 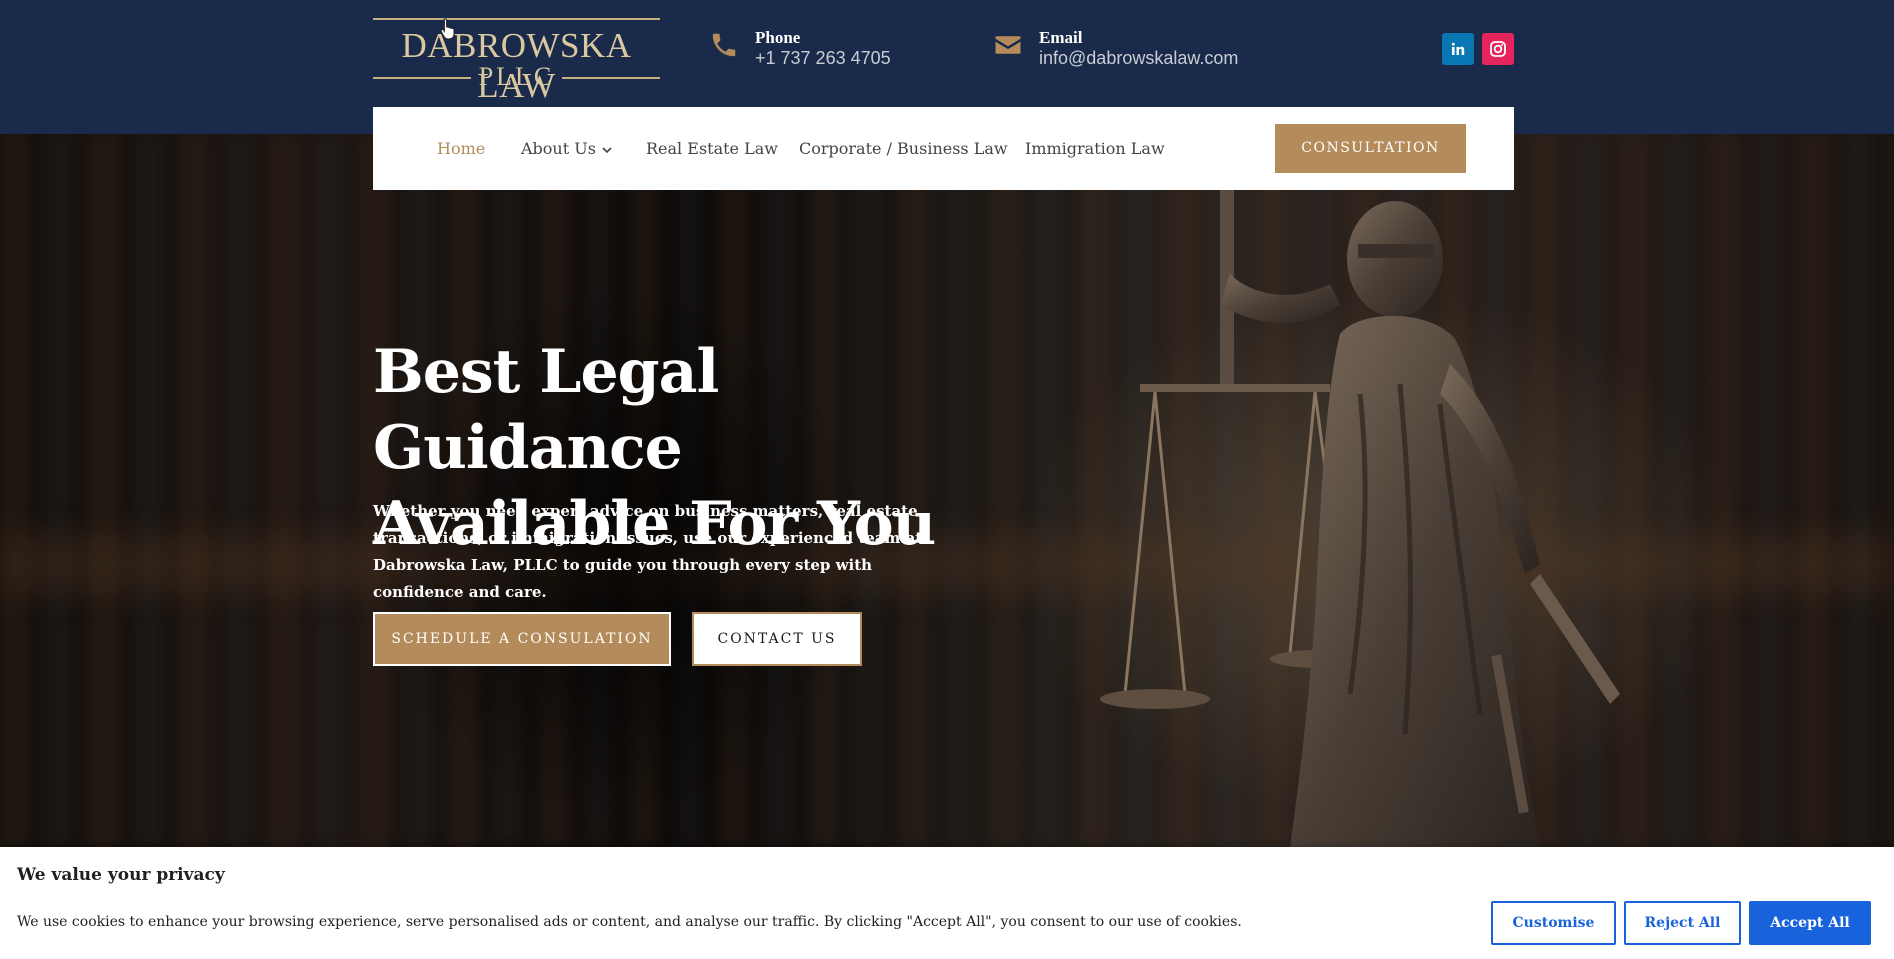 What do you see at coordinates (1553, 923) in the screenshot?
I see `customise-button: Customise` at bounding box center [1553, 923].